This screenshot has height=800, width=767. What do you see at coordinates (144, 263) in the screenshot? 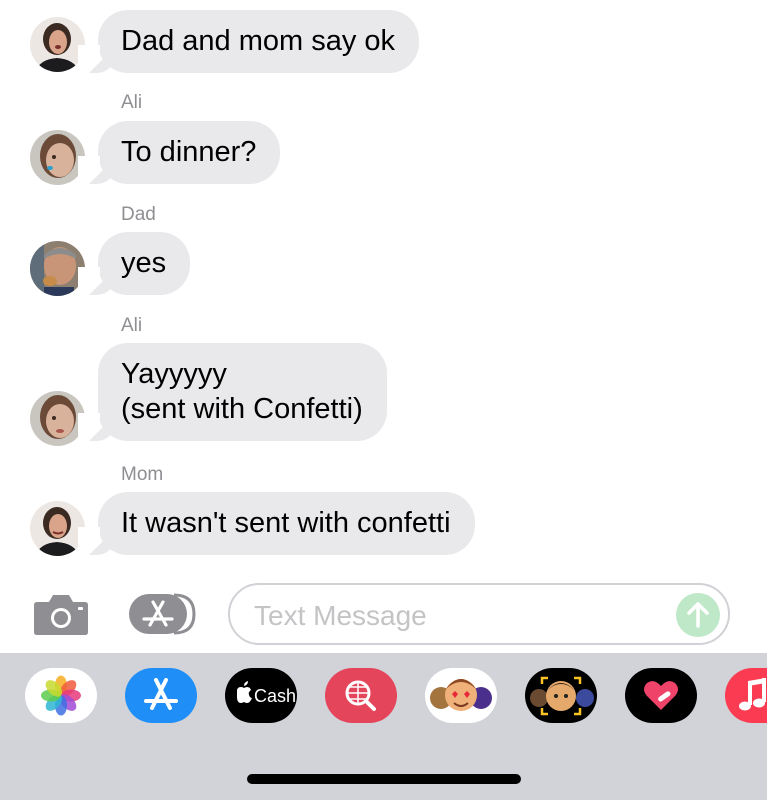
I see `message-text: yes` at bounding box center [144, 263].